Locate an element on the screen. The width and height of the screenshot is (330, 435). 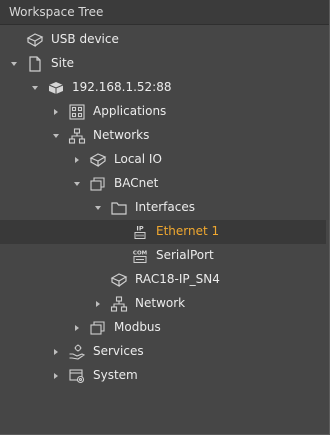
tree-item-interfaces: Interfaces is located at coordinates (163, 208).